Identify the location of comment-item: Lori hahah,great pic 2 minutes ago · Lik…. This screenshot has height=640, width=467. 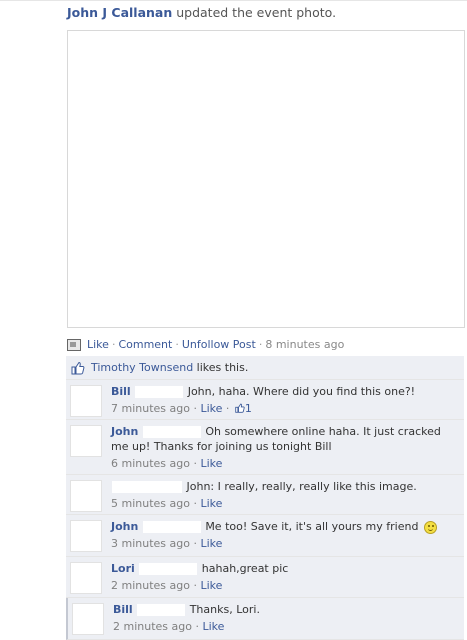
(265, 577).